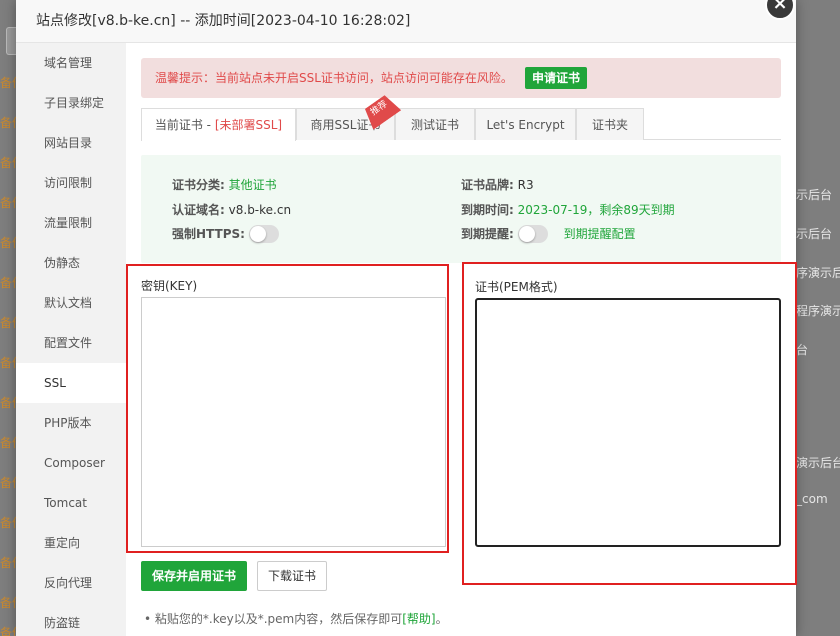 This screenshot has width=840, height=636. Describe the element at coordinates (818, 273) in the screenshot. I see `background-fragment: 序演示后` at that location.